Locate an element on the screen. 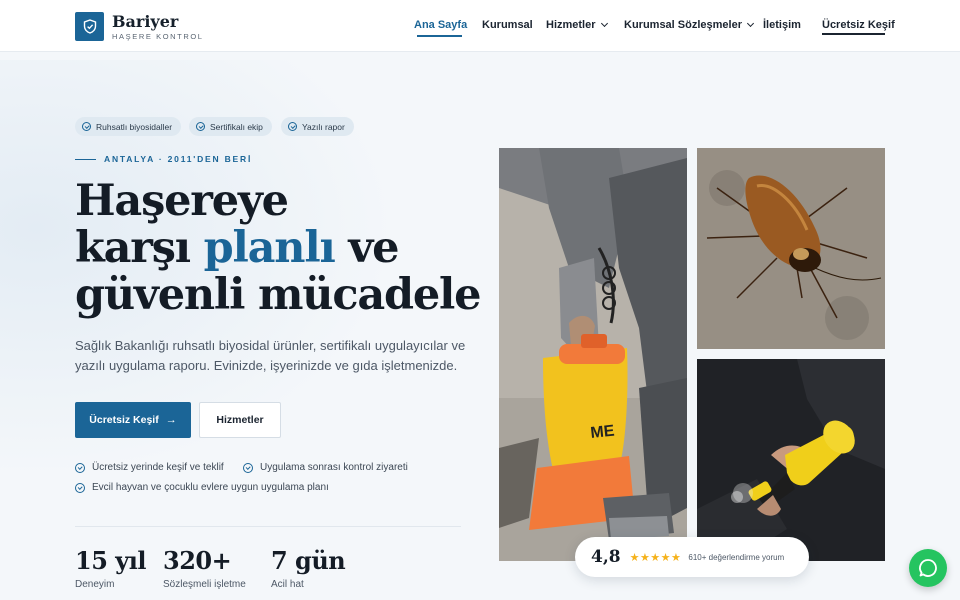 This screenshot has width=960, height=600. nav-cta-link: Ücretsiz Keşif is located at coordinates (858, 25).